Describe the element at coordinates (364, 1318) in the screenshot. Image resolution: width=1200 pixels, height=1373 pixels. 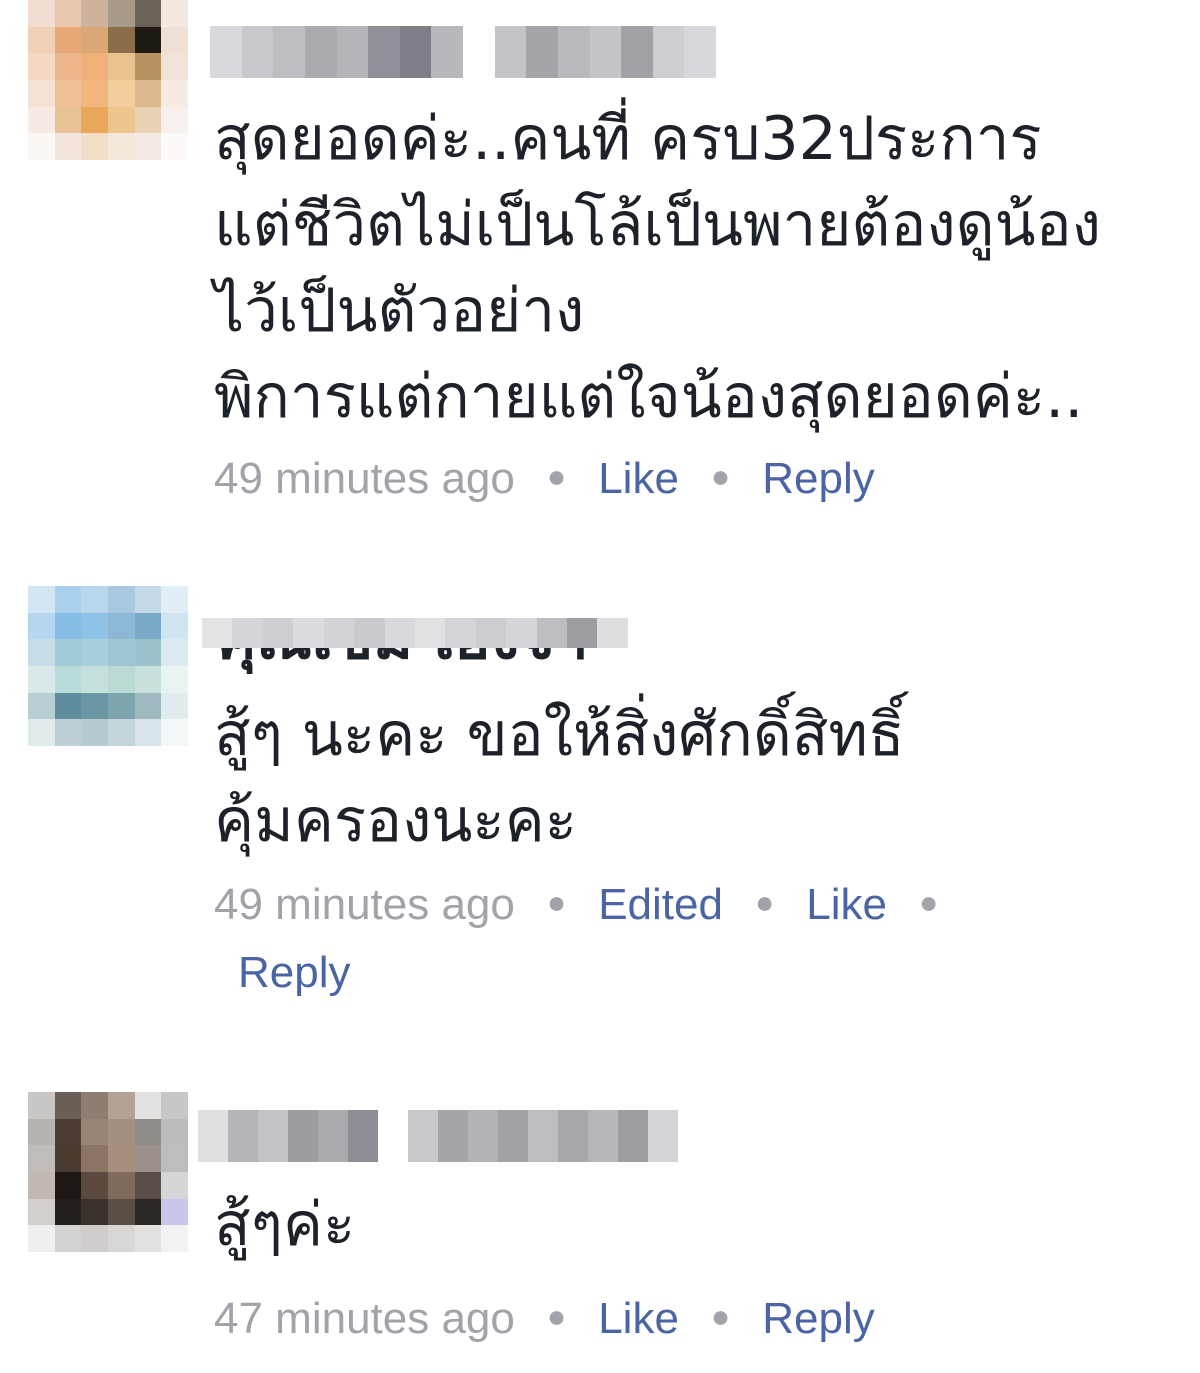
I see `comment-timestamp: 47 minutes ago` at that location.